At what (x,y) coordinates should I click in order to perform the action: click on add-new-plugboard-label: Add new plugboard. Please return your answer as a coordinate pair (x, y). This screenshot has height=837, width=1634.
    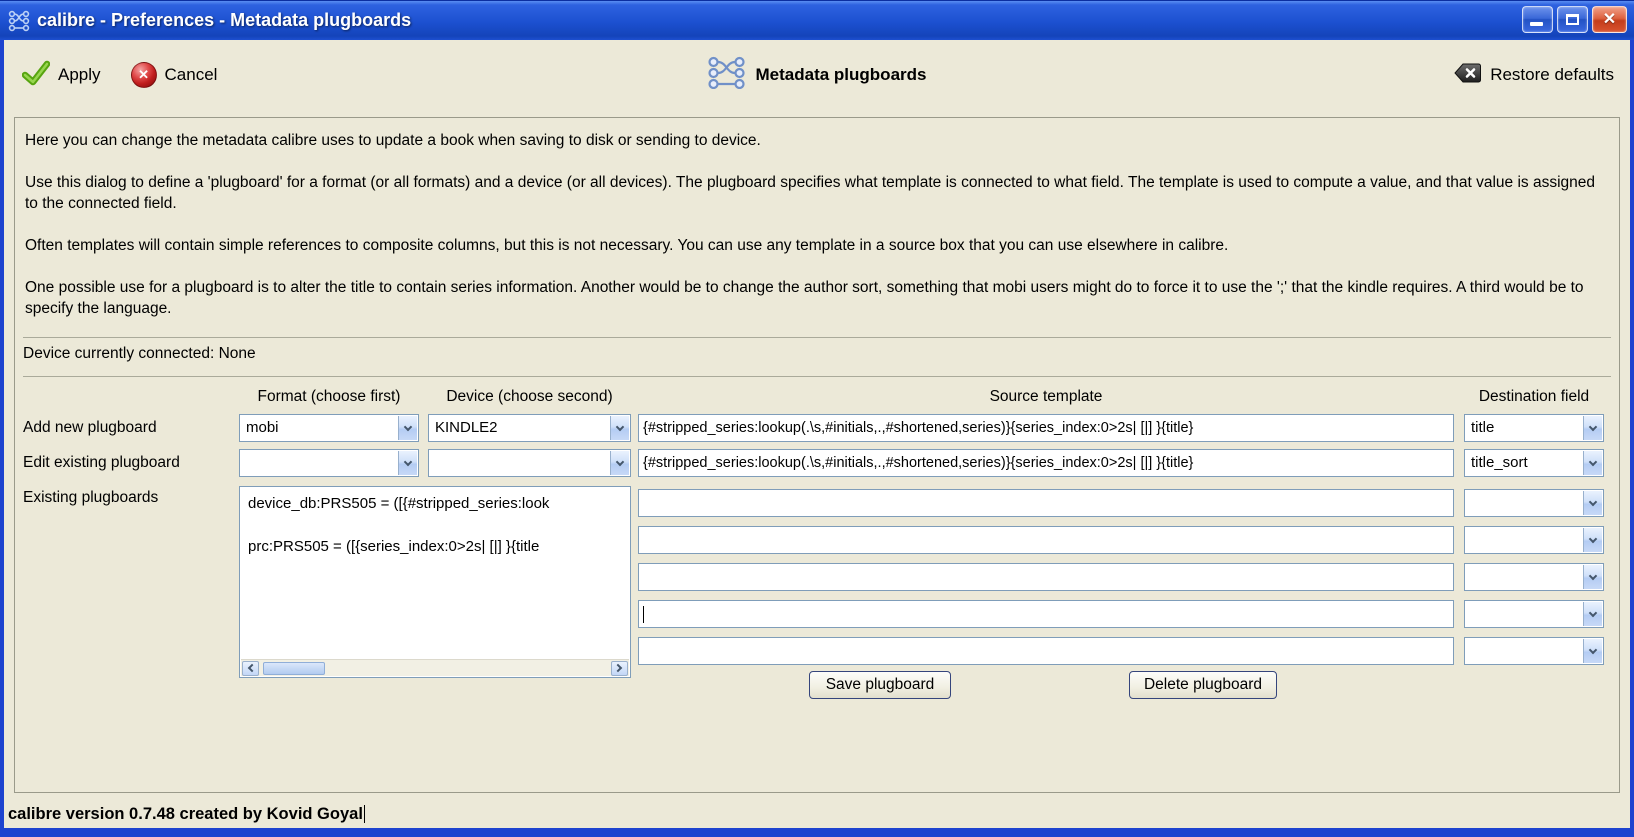
    Looking at the image, I should click on (90, 427).